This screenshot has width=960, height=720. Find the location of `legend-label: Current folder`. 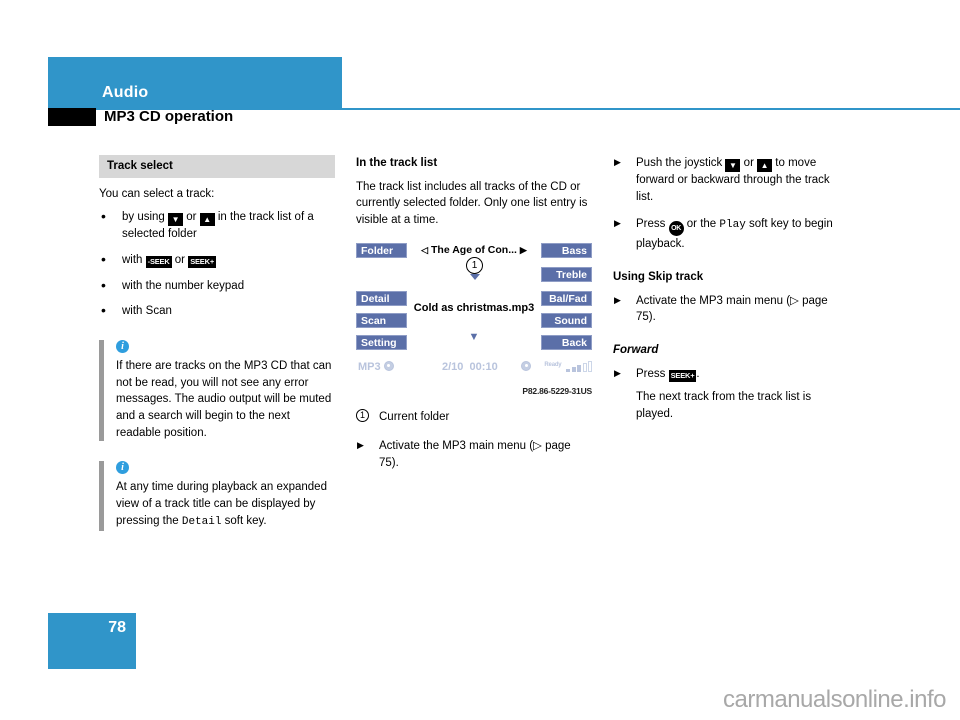

legend-label: Current folder is located at coordinates (414, 416).